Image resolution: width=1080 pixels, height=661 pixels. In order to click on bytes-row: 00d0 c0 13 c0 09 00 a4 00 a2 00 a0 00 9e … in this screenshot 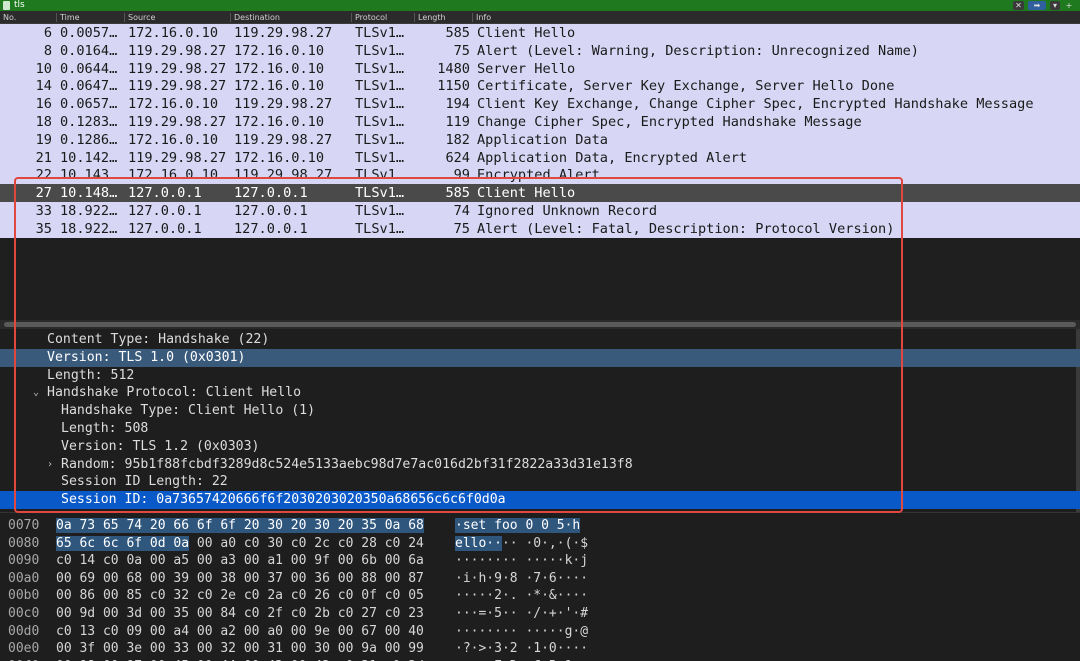, I will do `click(540, 632)`.